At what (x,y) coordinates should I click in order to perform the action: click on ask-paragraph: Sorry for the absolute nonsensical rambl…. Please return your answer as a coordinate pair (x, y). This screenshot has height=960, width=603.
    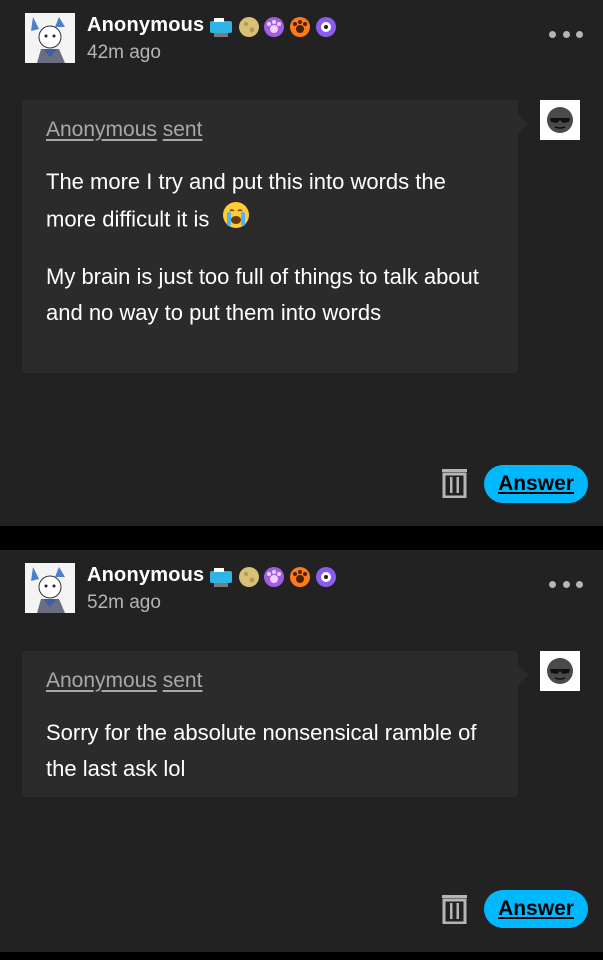
    Looking at the image, I should click on (261, 750).